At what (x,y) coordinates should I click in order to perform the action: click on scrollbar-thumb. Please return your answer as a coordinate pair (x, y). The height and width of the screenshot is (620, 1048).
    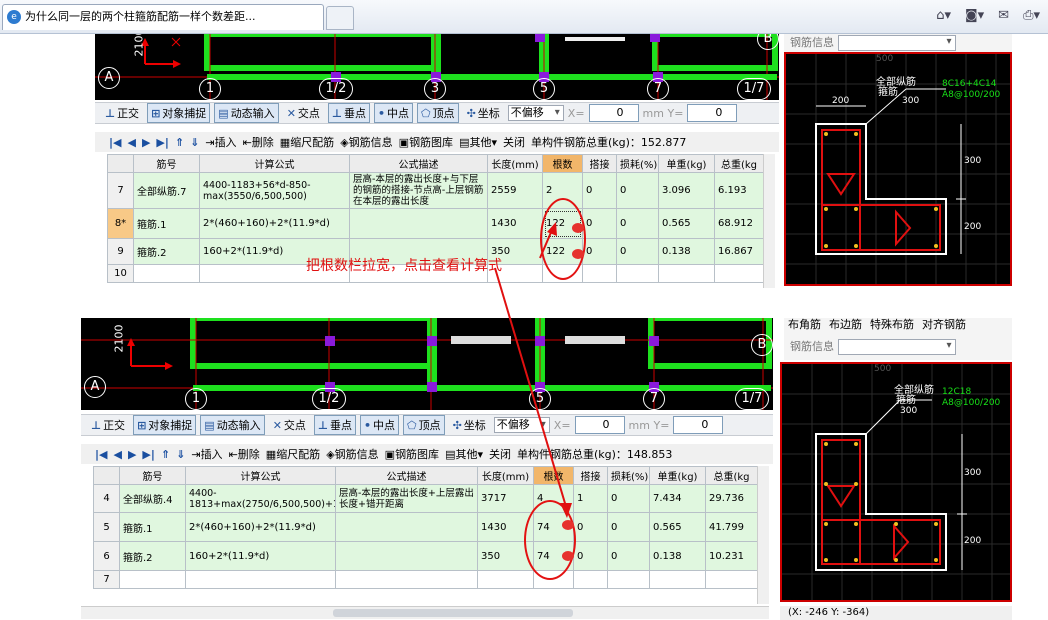
    Looking at the image, I should click on (453, 613).